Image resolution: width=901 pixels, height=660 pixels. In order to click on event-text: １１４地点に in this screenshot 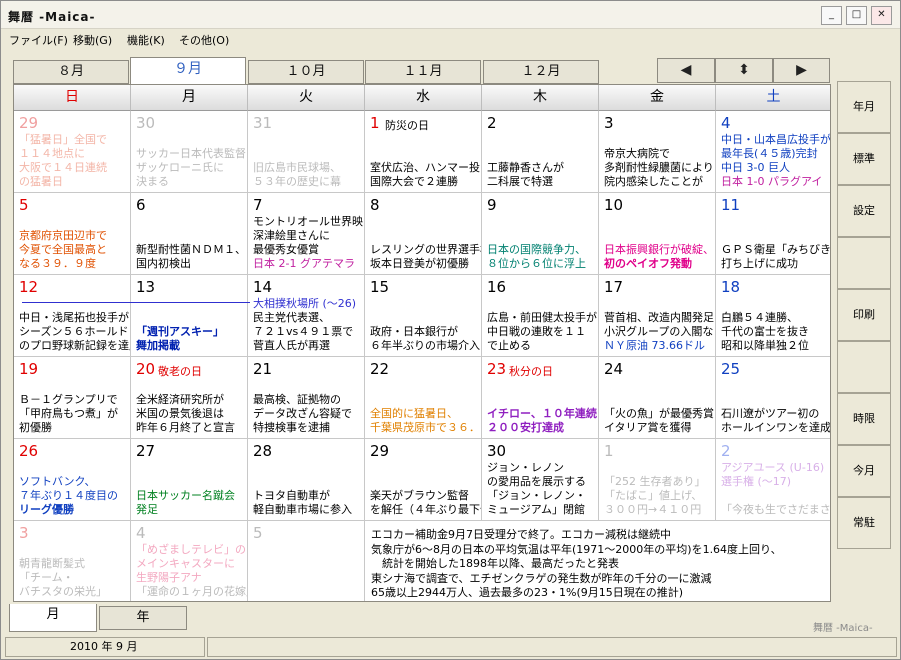, I will do `click(52, 153)`.